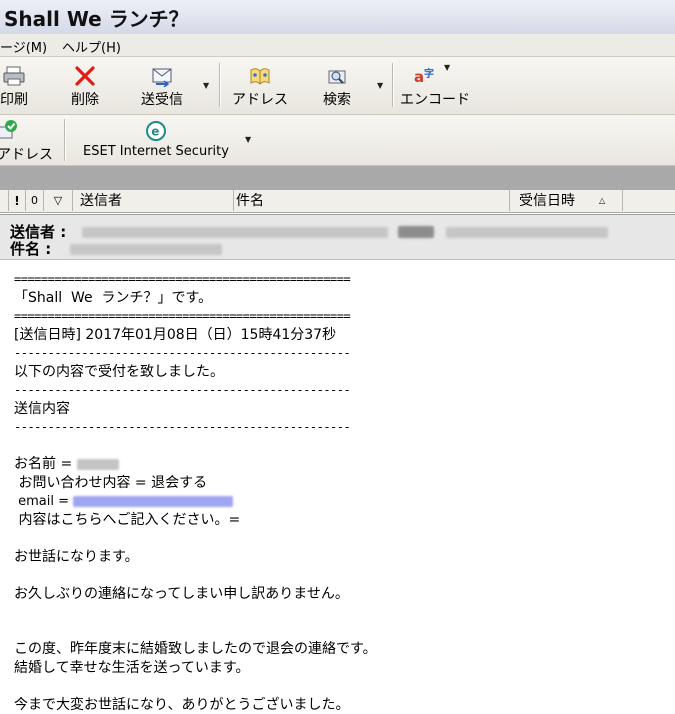 Image resolution: width=675 pixels, height=714 pixels. Describe the element at coordinates (339, 557) in the screenshot. I see `greeting-line: お世話になります。` at that location.